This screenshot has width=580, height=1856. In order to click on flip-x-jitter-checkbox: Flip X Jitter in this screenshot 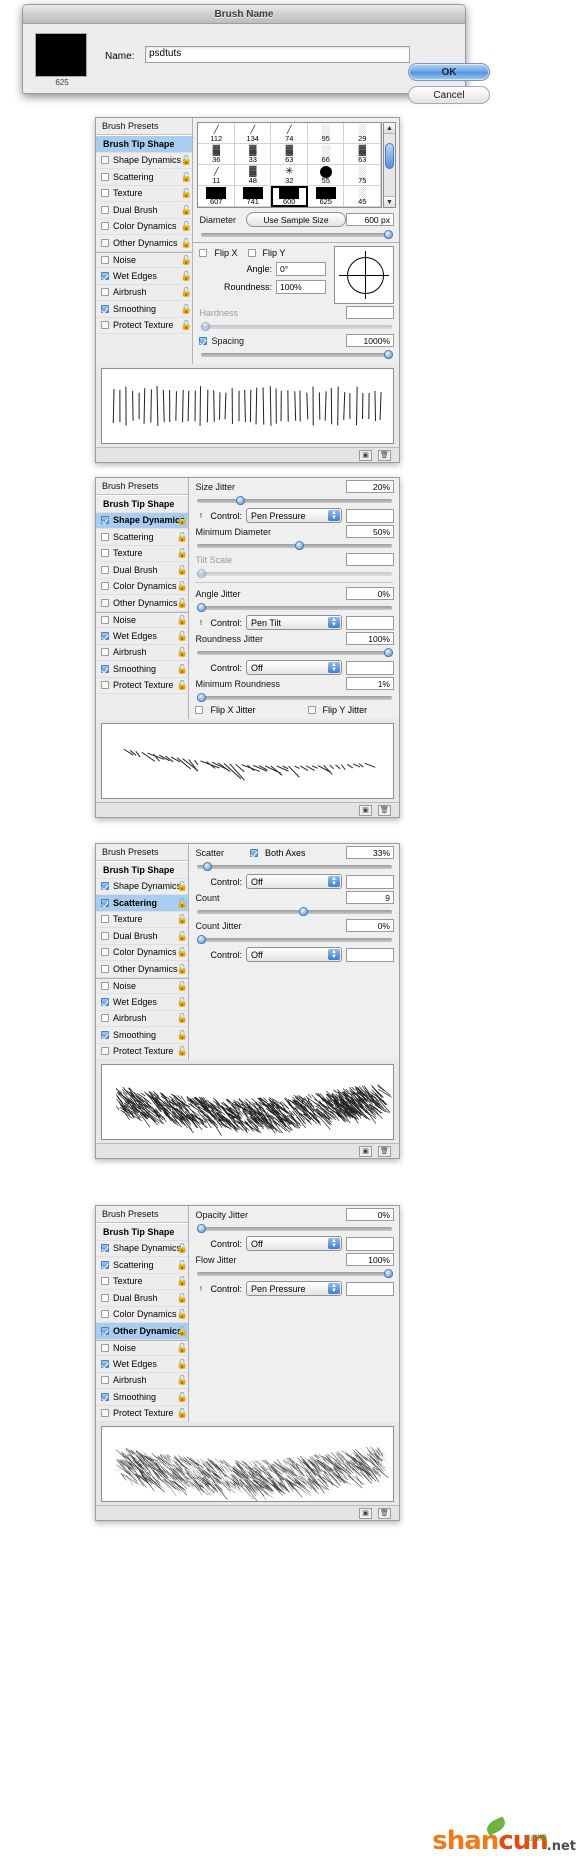, I will do `click(225, 710)`.